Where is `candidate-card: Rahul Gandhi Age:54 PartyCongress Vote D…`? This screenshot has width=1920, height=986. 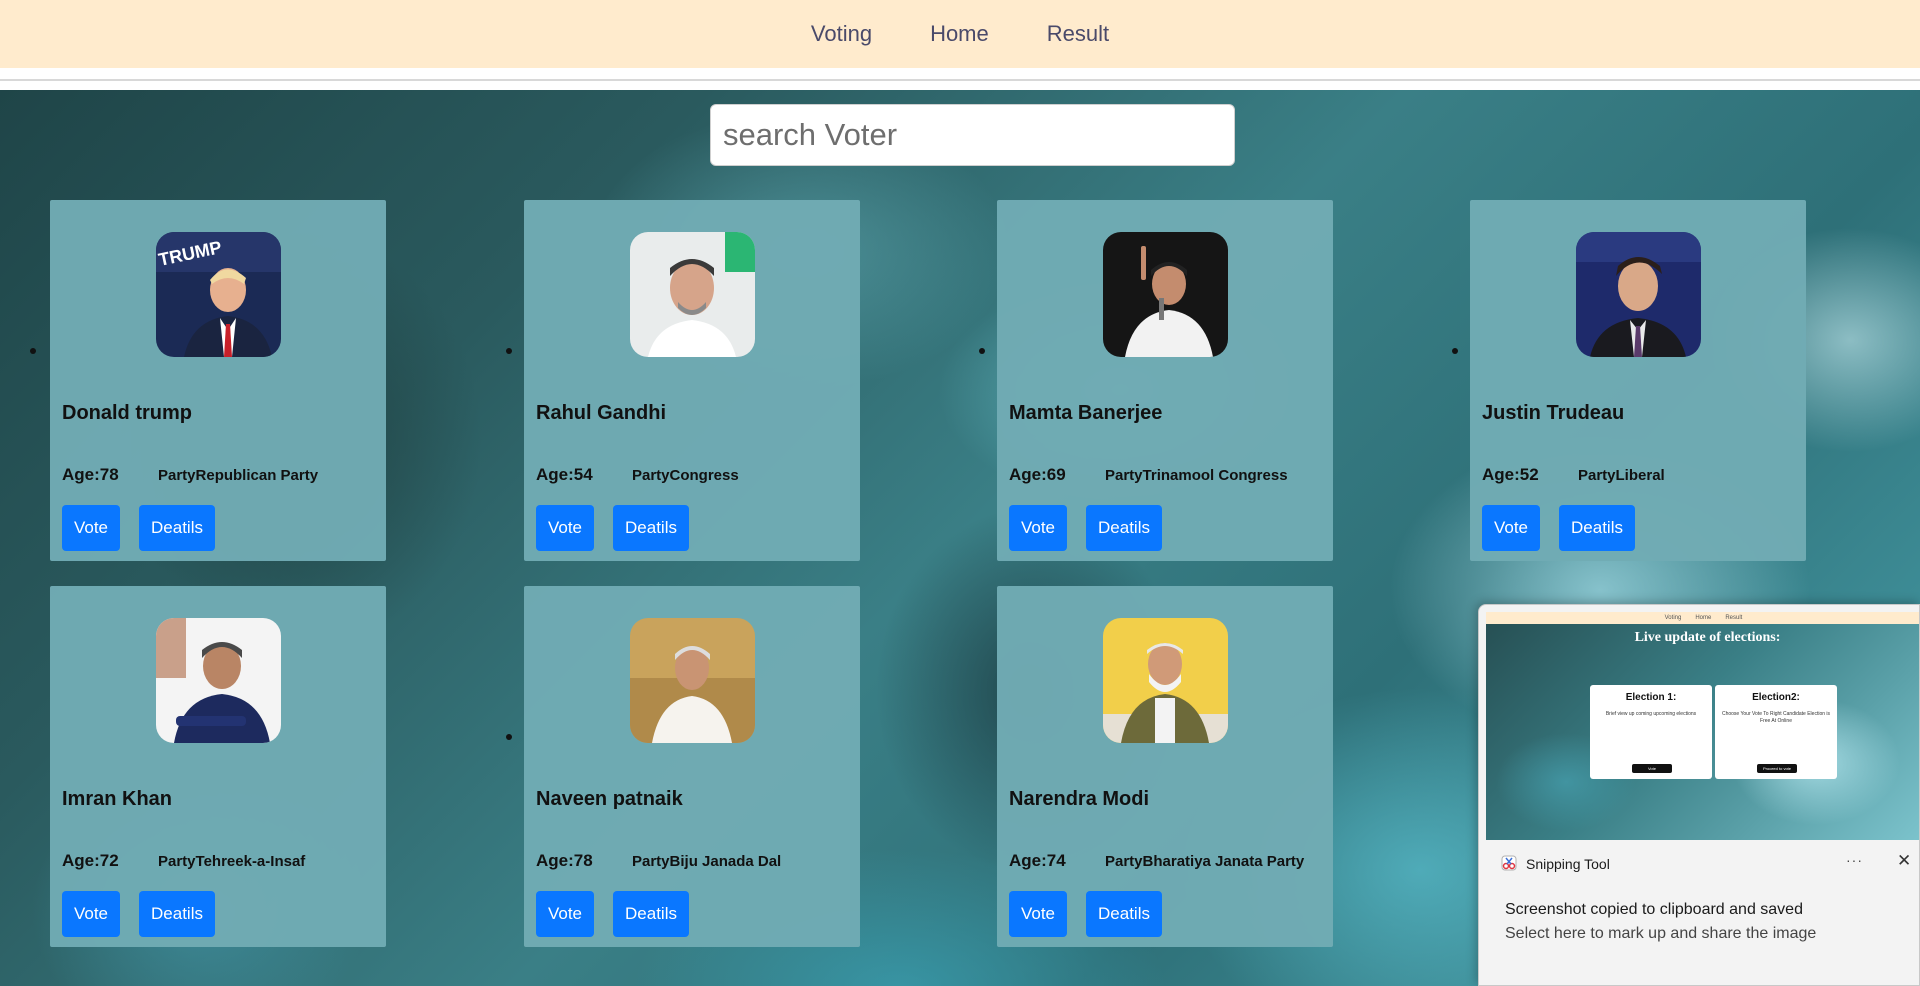 candidate-card: Rahul Gandhi Age:54 PartyCongress Vote D… is located at coordinates (692, 380).